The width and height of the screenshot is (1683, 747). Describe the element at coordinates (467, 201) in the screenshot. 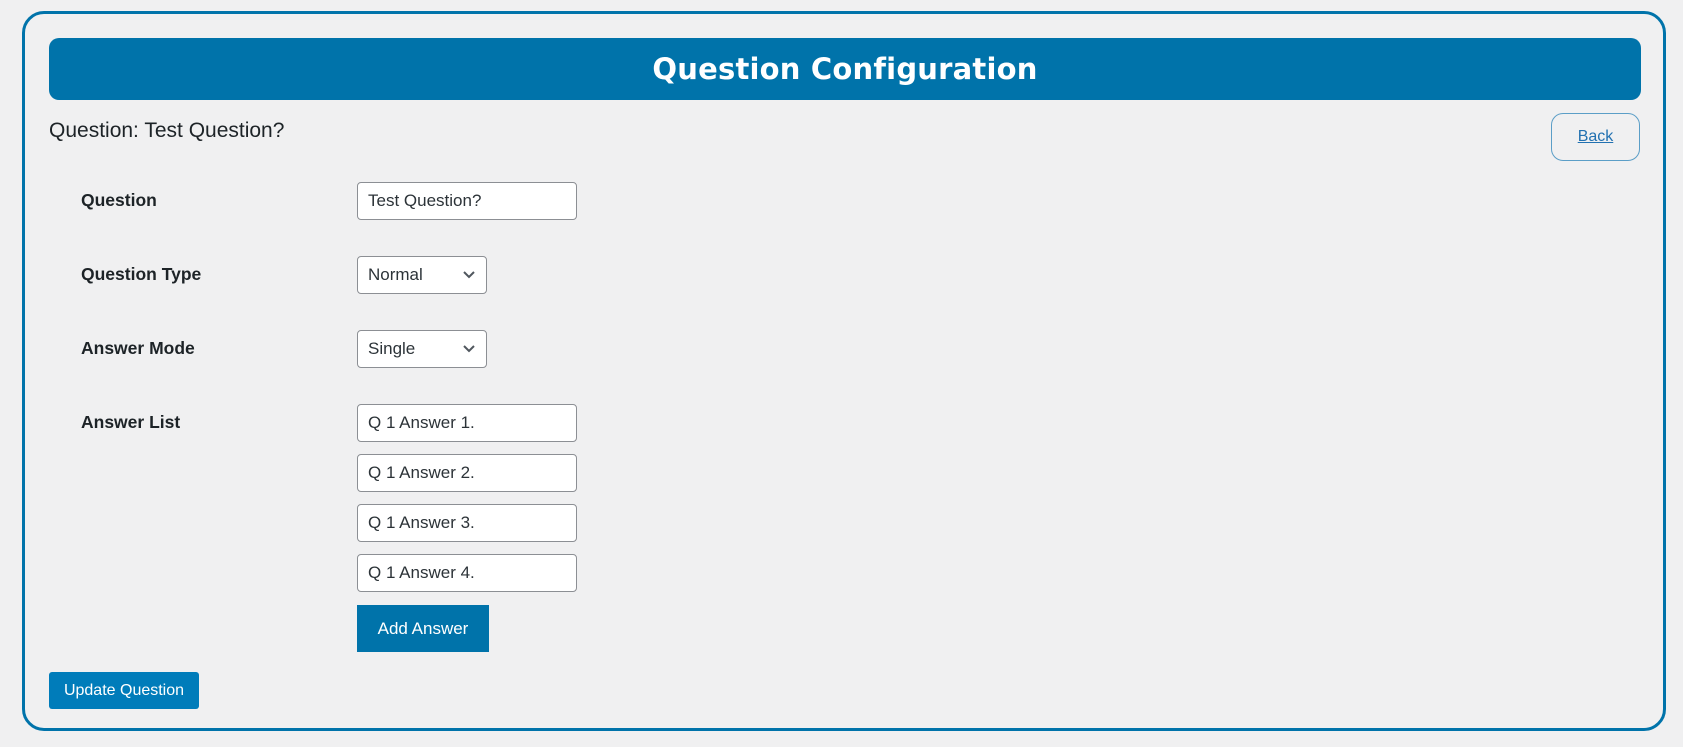

I see `question-input` at that location.